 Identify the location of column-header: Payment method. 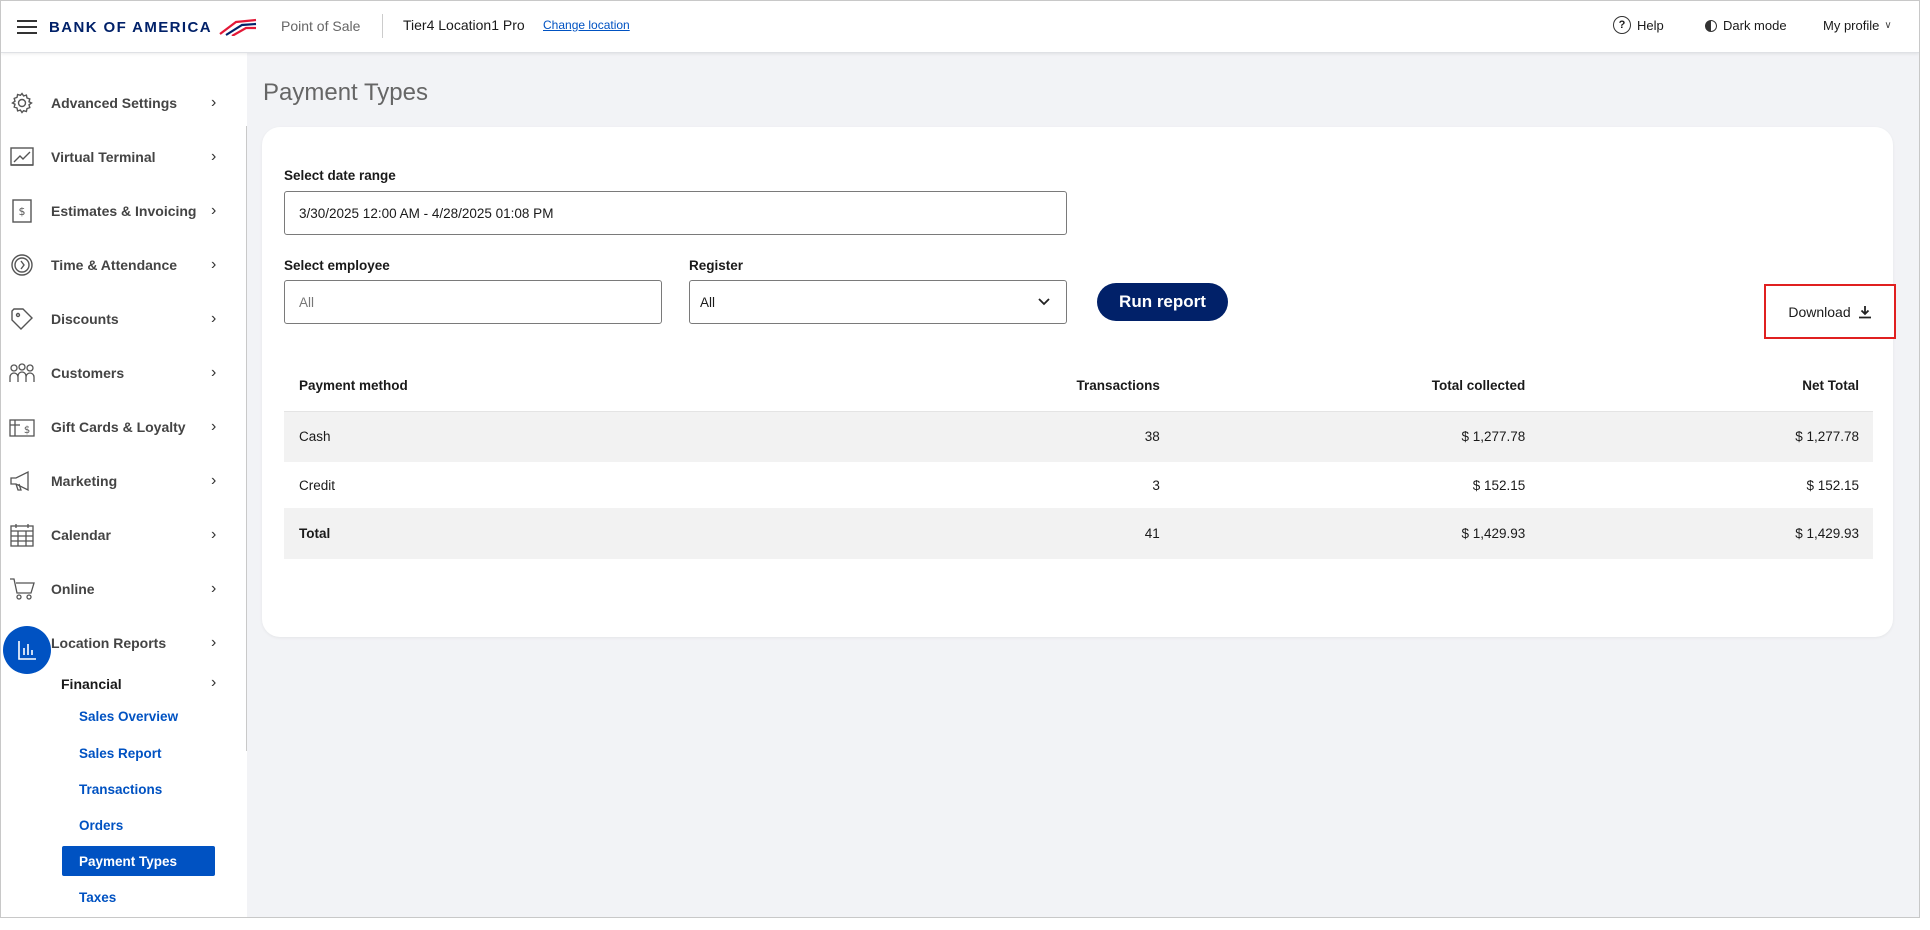
(602, 386).